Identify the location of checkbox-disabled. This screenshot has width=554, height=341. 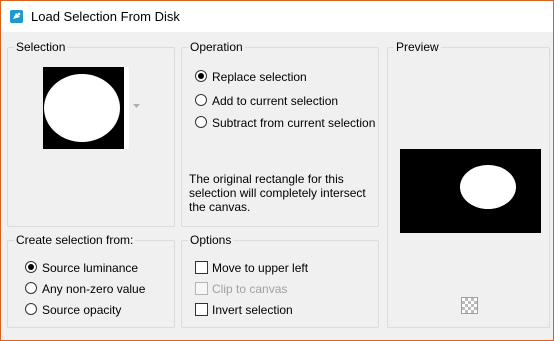
(201, 288).